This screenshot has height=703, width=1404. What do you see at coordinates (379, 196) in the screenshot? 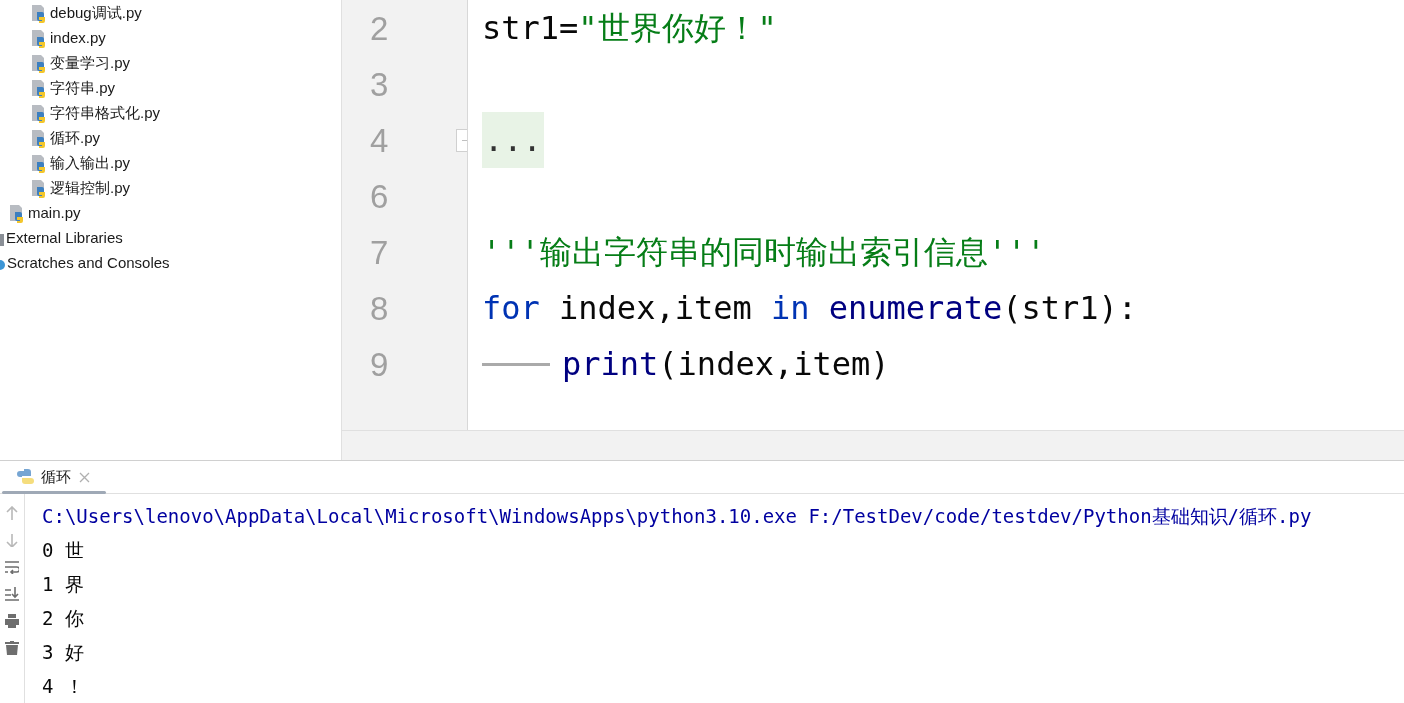
I see `line-number: 6` at bounding box center [379, 196].